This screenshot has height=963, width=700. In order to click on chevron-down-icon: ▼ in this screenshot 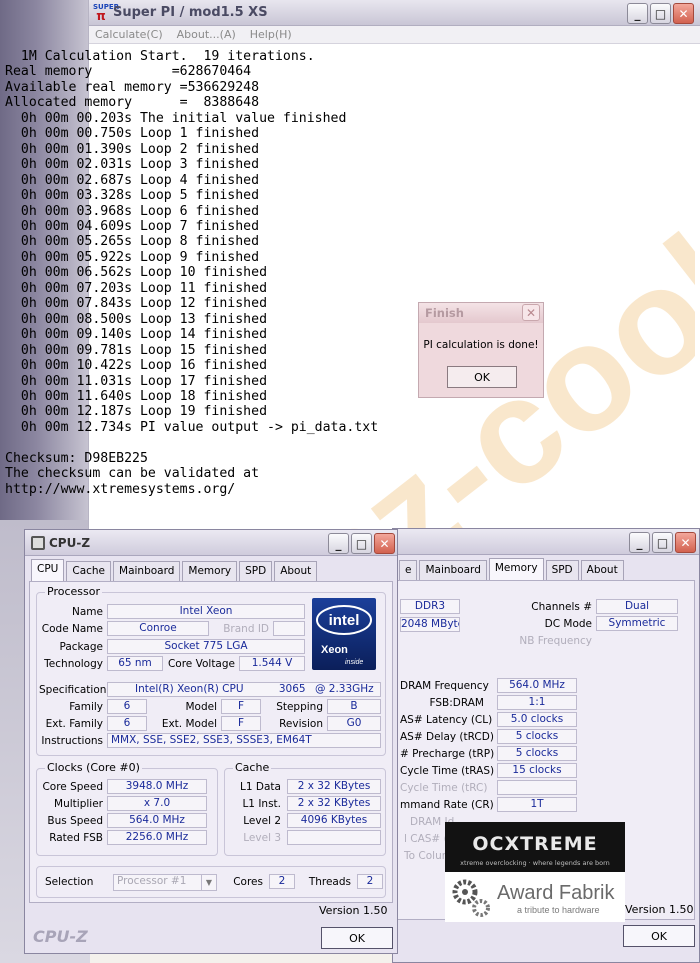, I will do `click(208, 882)`.